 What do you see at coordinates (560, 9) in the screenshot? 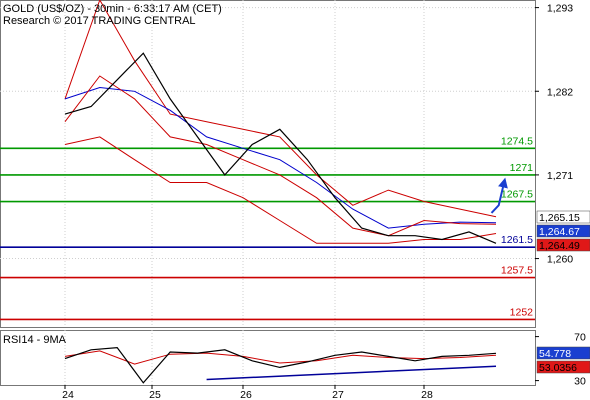
I see `y-tick-label: 1,293` at bounding box center [560, 9].